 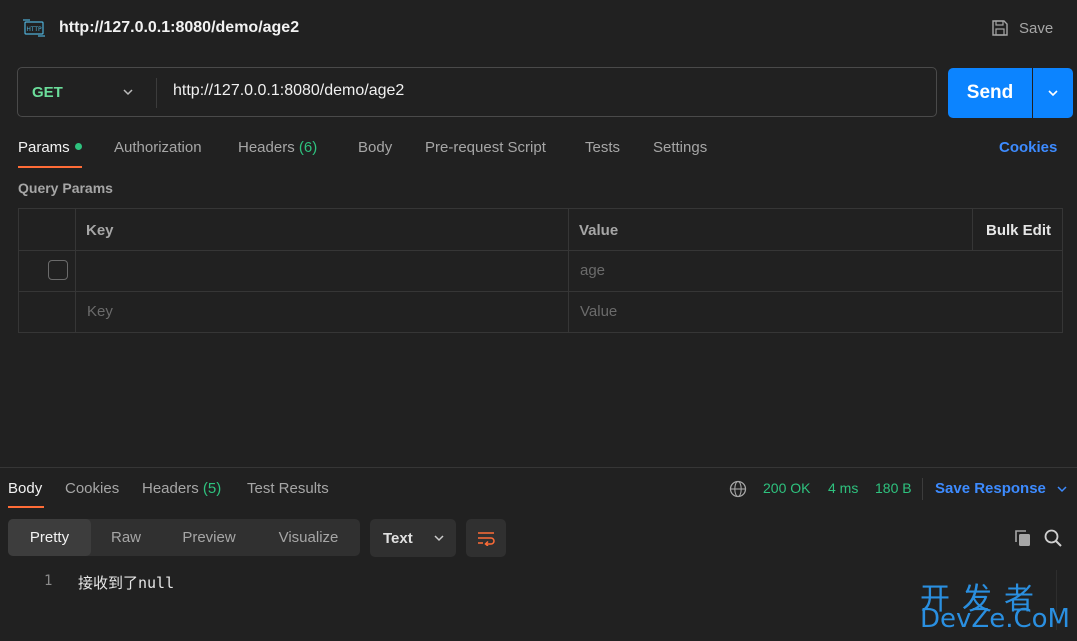 I want to click on new-param-key-input: Key, so click(x=100, y=311).